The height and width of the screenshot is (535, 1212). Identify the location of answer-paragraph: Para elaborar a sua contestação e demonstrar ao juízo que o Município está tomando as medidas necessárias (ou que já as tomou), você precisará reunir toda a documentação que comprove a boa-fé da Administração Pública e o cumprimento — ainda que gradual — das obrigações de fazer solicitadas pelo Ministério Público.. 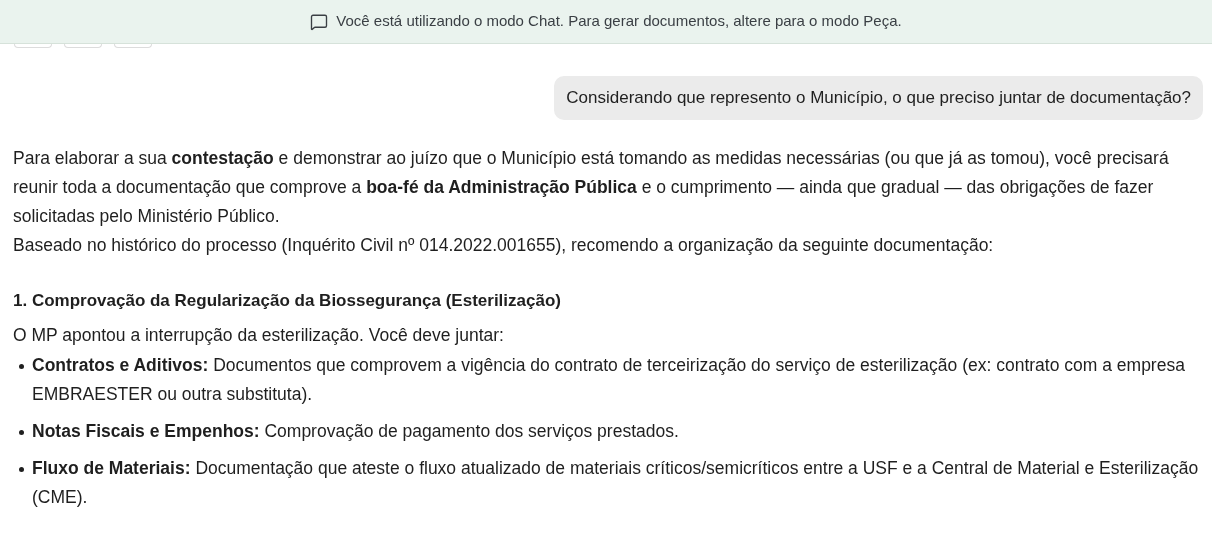
(591, 187).